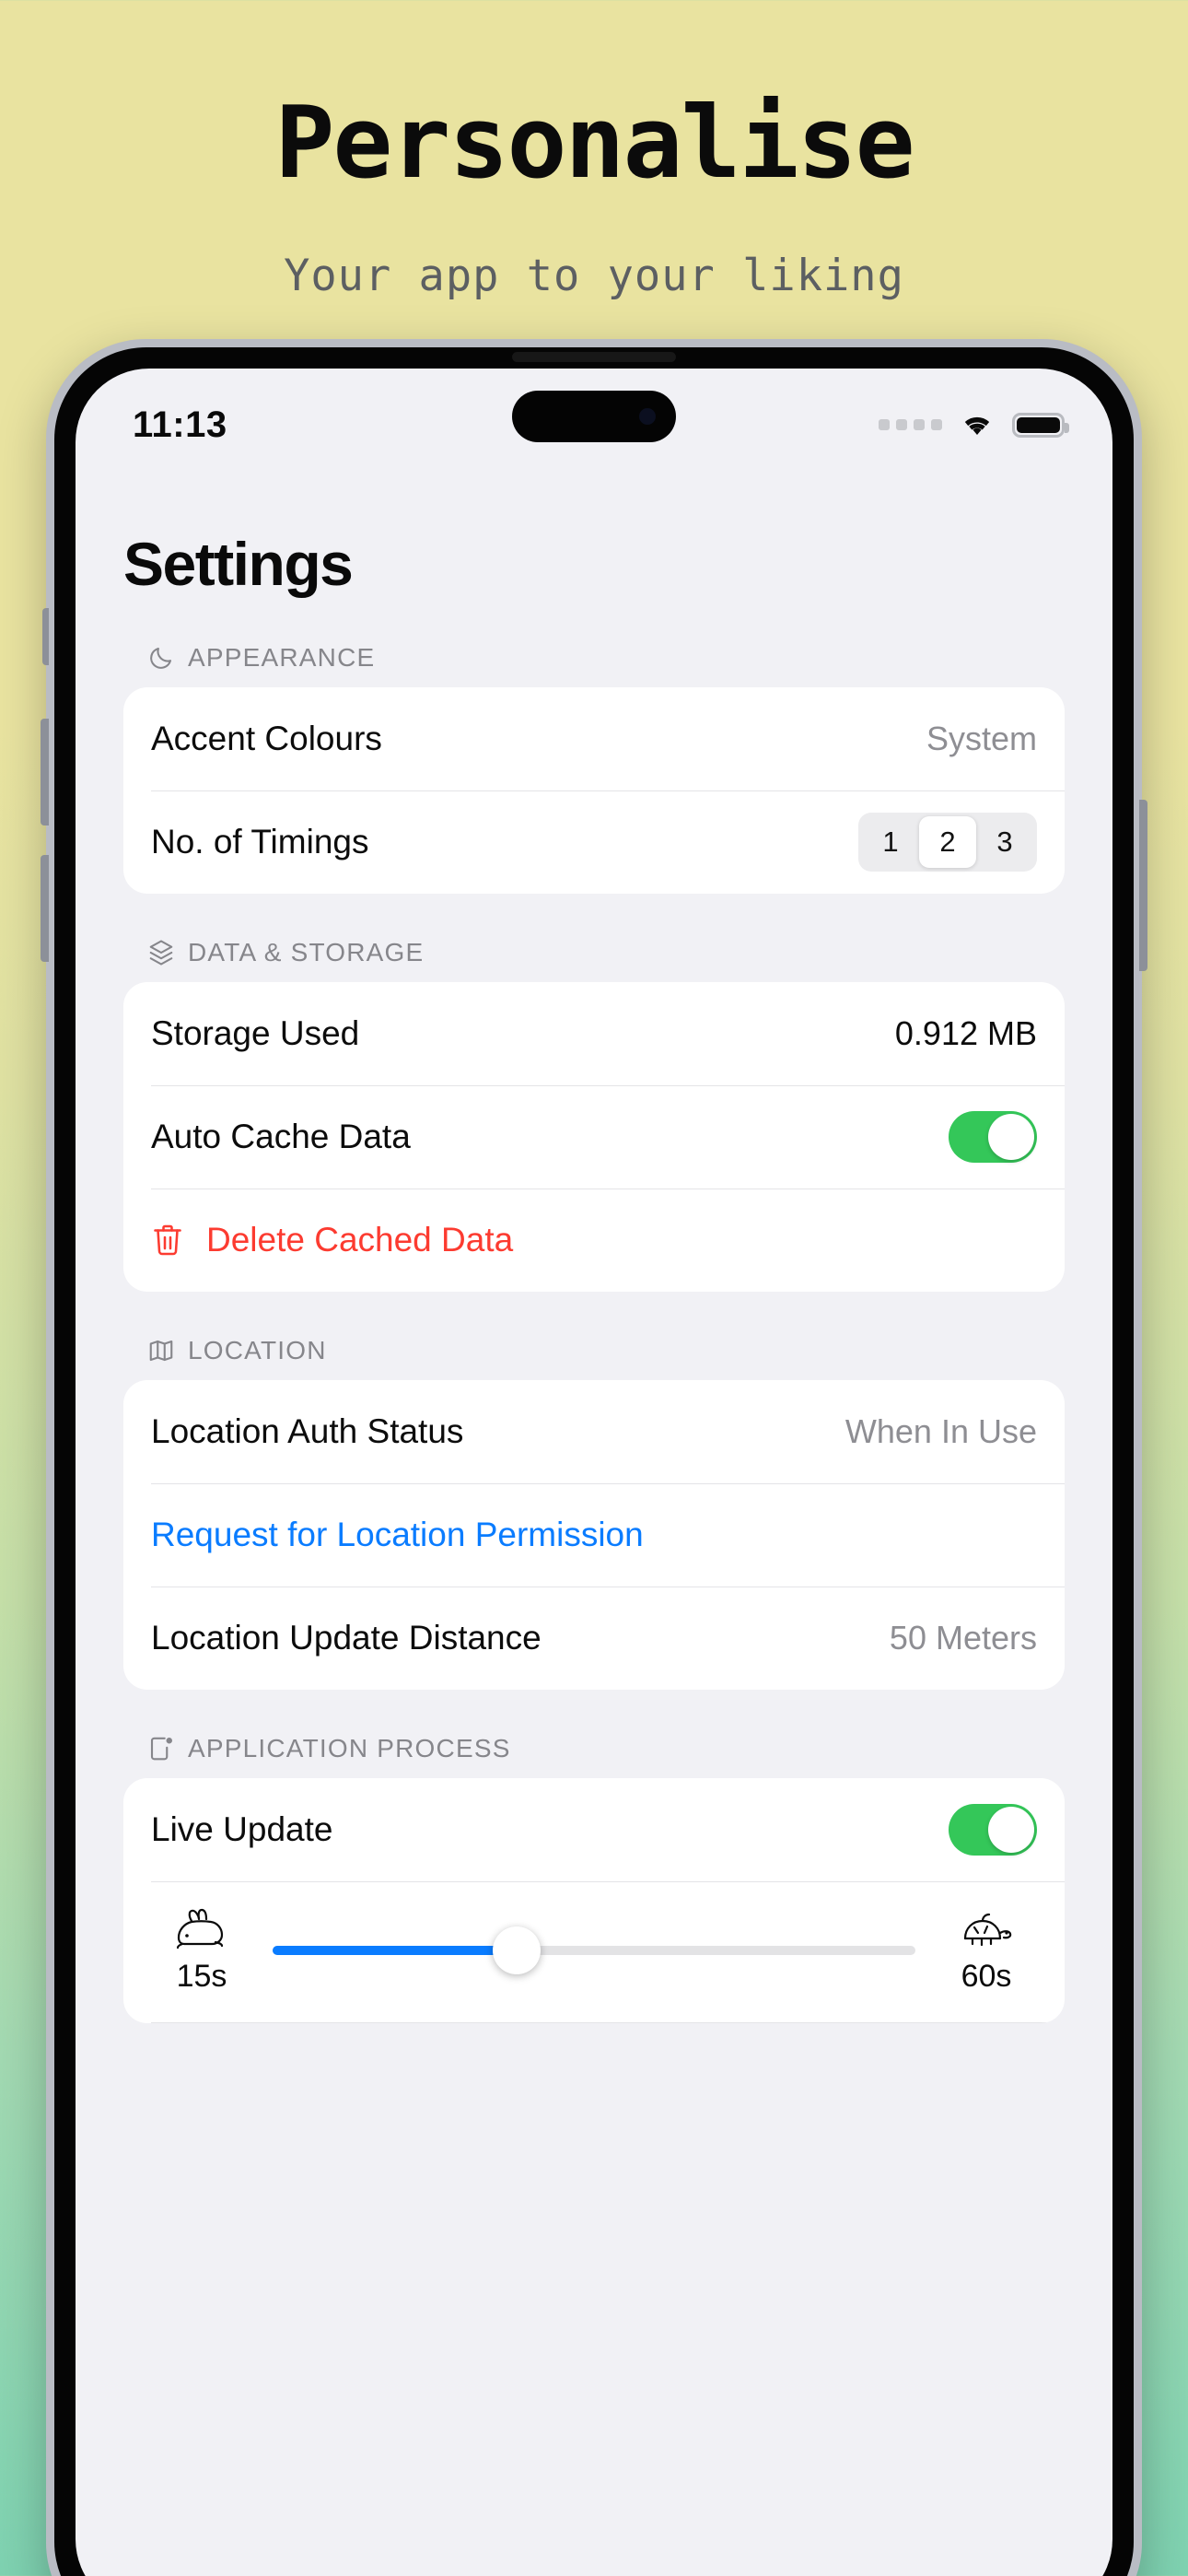  Describe the element at coordinates (986, 1977) in the screenshot. I see `slider-max-label: 60s` at that location.